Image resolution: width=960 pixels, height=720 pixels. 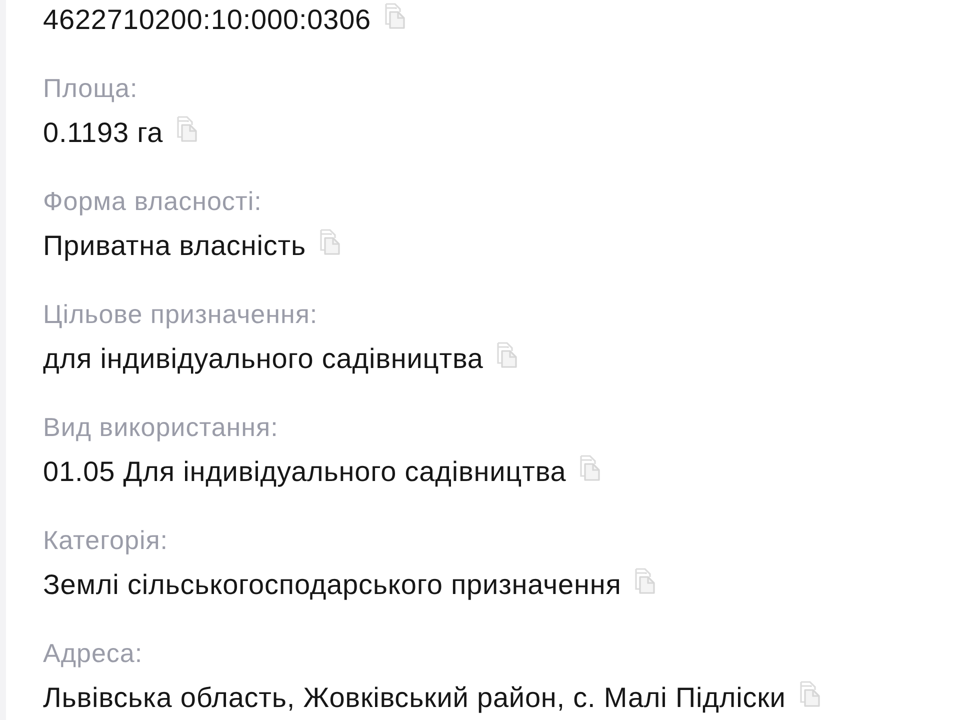 What do you see at coordinates (152, 201) in the screenshot?
I see `field-label: Форма власності:` at bounding box center [152, 201].